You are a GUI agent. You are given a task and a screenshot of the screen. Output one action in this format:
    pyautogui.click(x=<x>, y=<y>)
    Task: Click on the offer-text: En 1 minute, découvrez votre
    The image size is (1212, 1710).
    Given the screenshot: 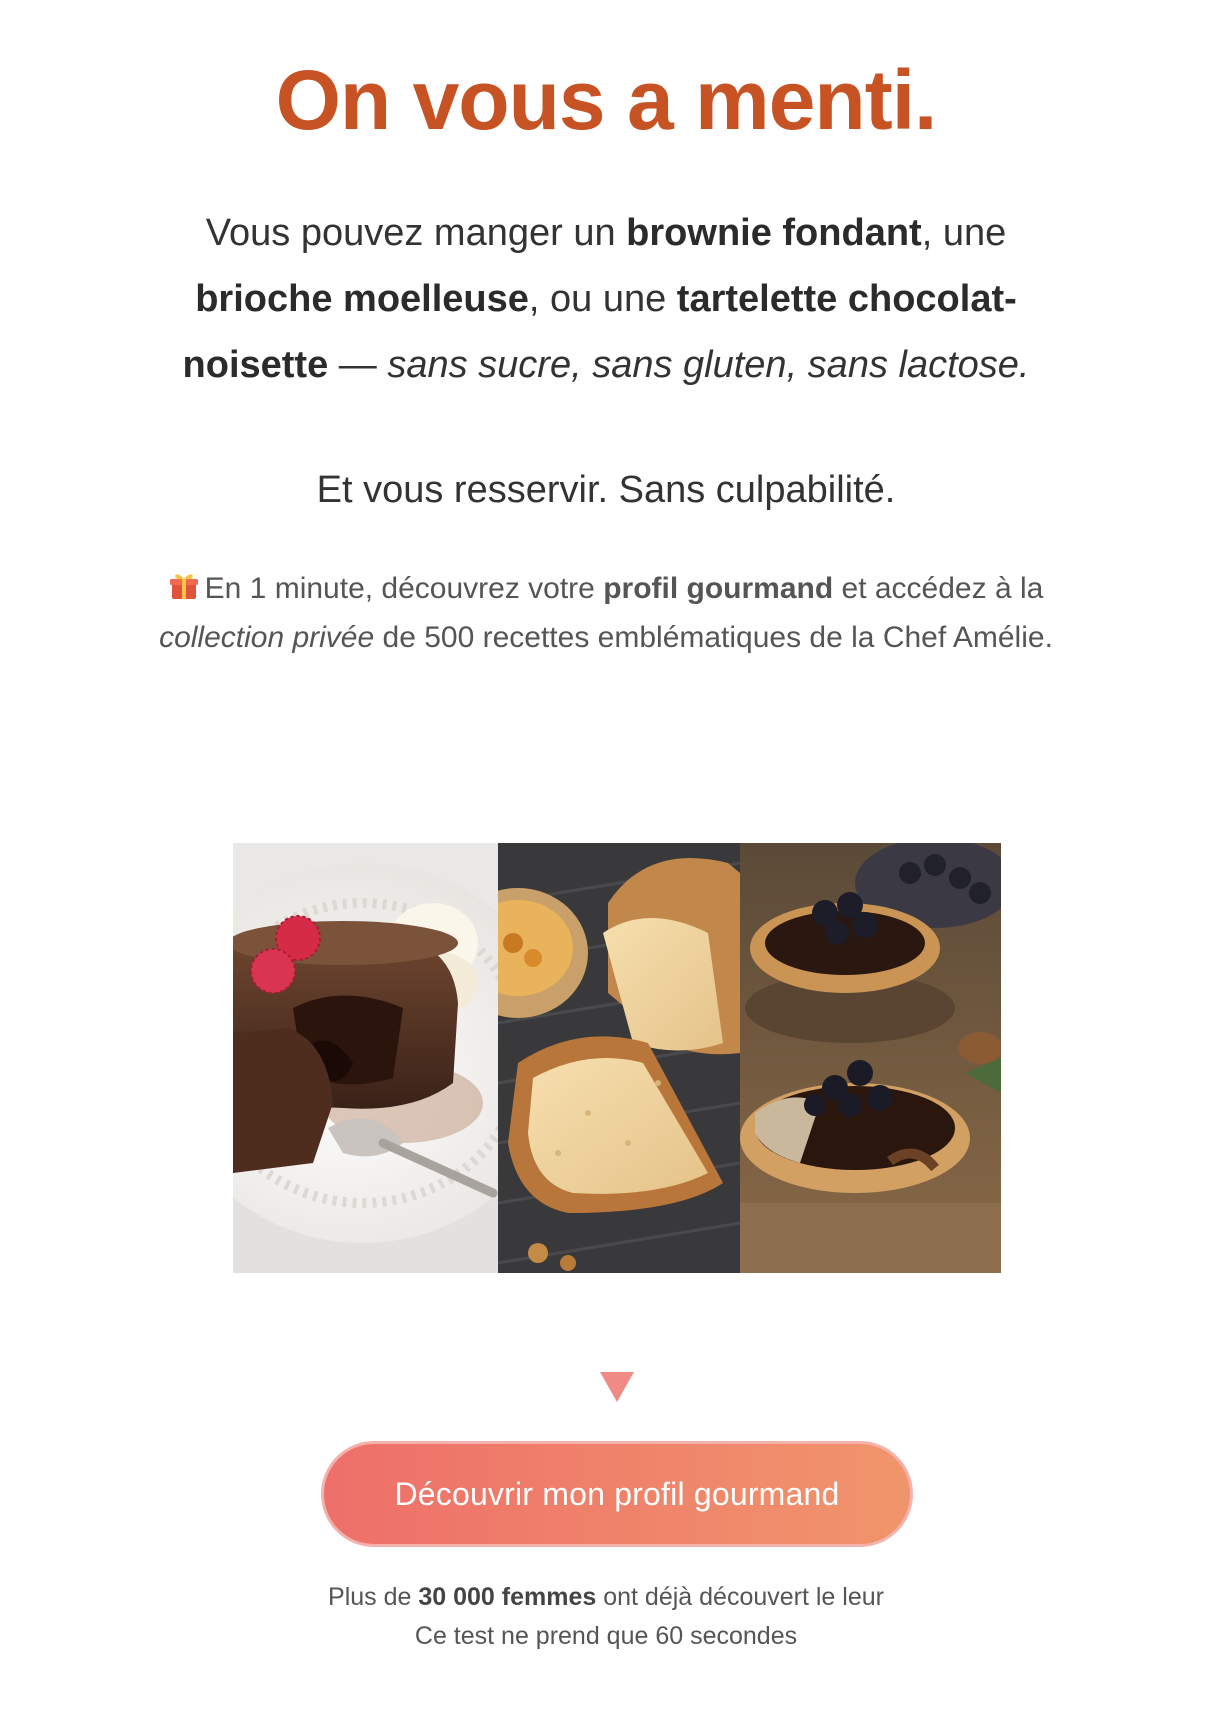 What is the action you would take?
    pyautogui.click(x=404, y=588)
    